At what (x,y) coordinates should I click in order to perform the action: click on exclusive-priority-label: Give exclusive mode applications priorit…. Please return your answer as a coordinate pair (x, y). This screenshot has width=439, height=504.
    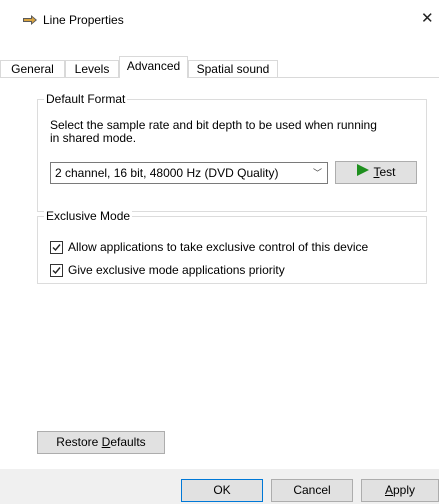
    Looking at the image, I should click on (176, 270).